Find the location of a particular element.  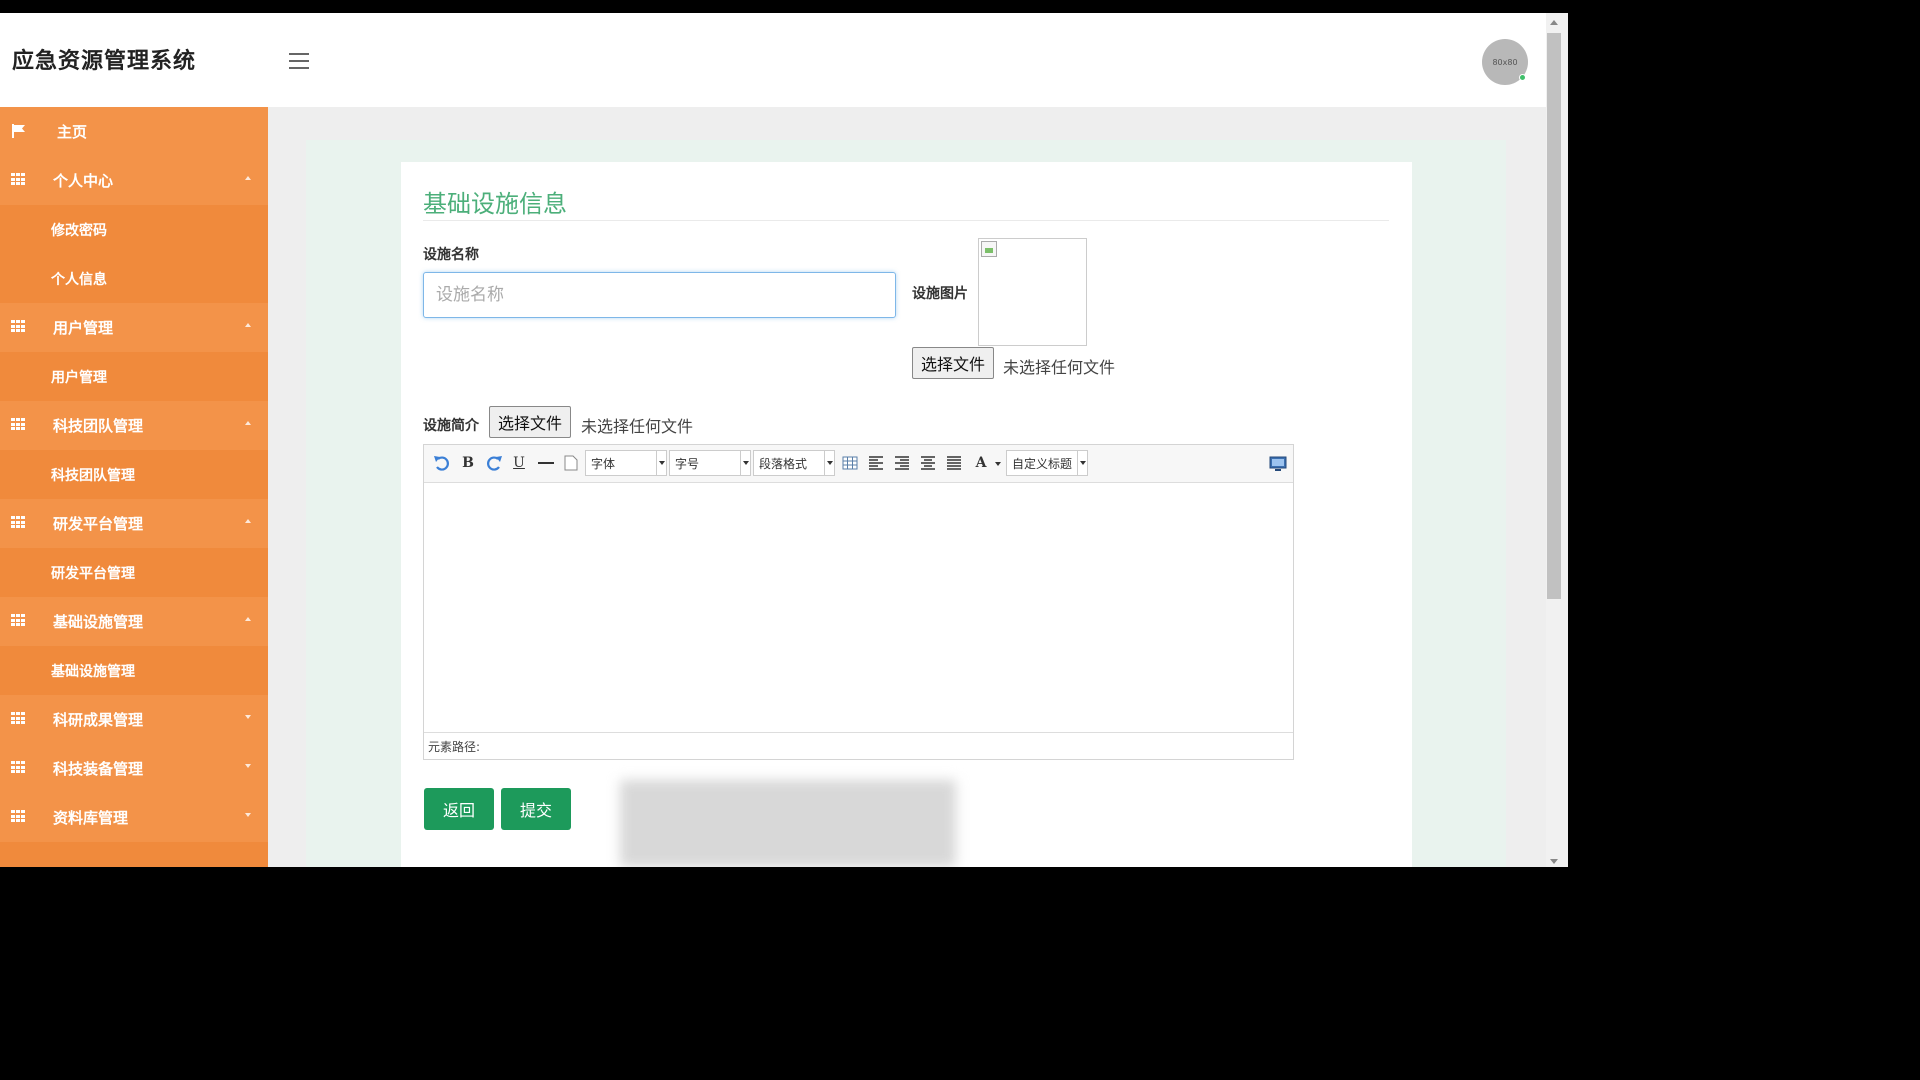

align-center-icon is located at coordinates (928, 463).